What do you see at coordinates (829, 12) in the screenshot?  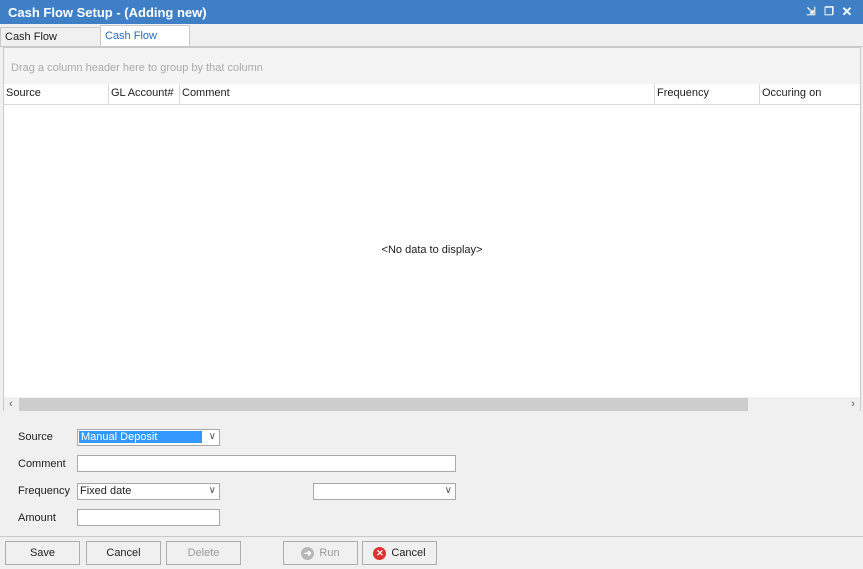 I see `restore-icon: ❐` at bounding box center [829, 12].